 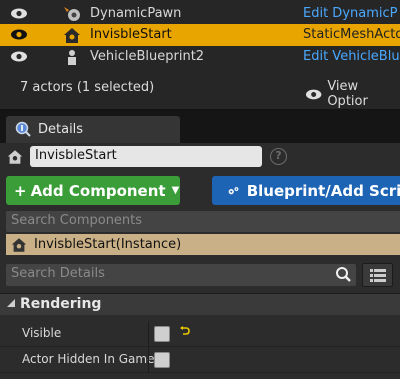 What do you see at coordinates (147, 56) in the screenshot?
I see `outliner-row-name: VehicleBlueprint2` at bounding box center [147, 56].